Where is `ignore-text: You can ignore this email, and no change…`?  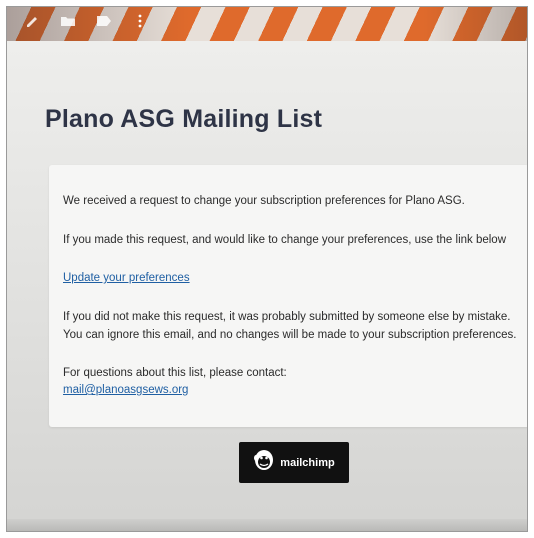
ignore-text: You can ignore this email, and no change… is located at coordinates (290, 335).